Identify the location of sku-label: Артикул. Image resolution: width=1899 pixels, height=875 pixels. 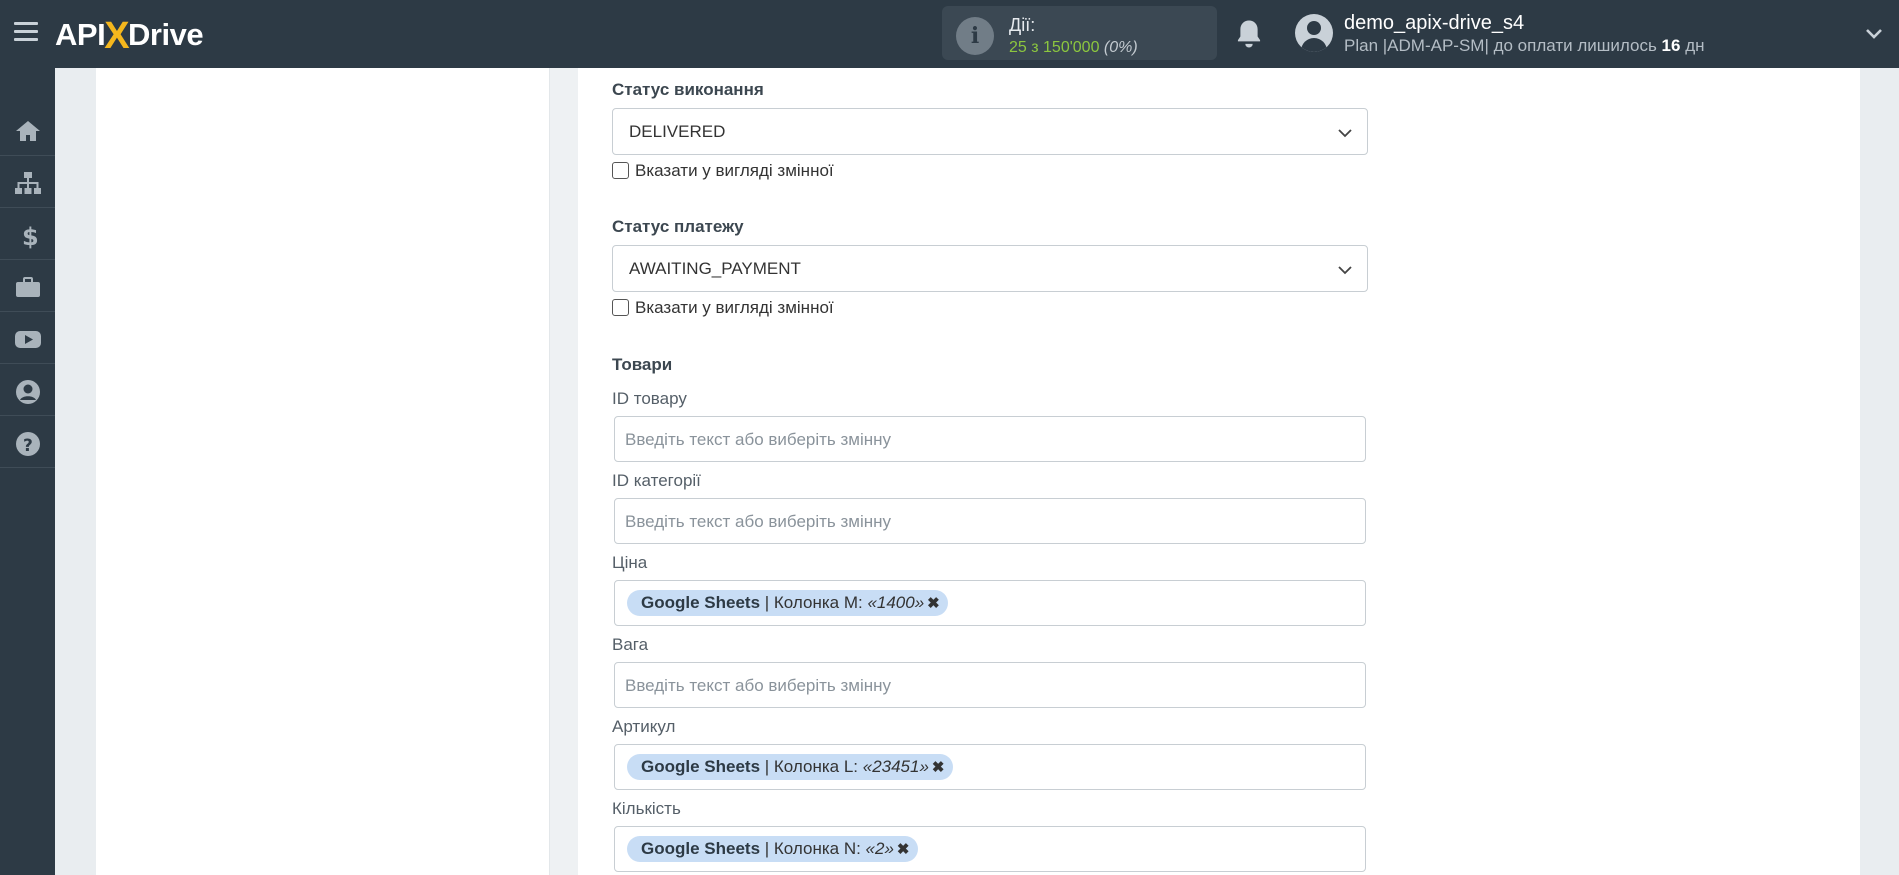
(644, 726).